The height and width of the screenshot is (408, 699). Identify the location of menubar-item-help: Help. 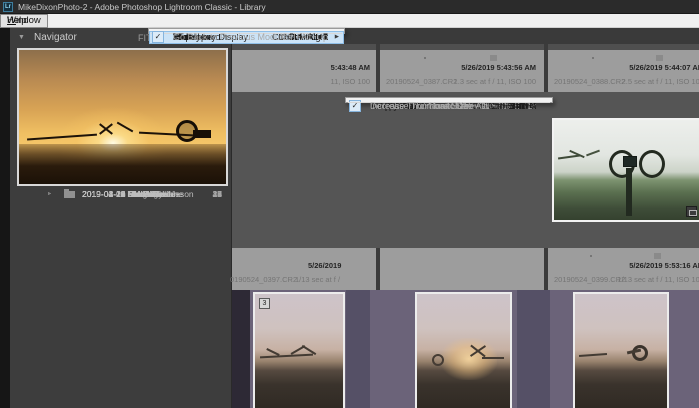
(17, 21).